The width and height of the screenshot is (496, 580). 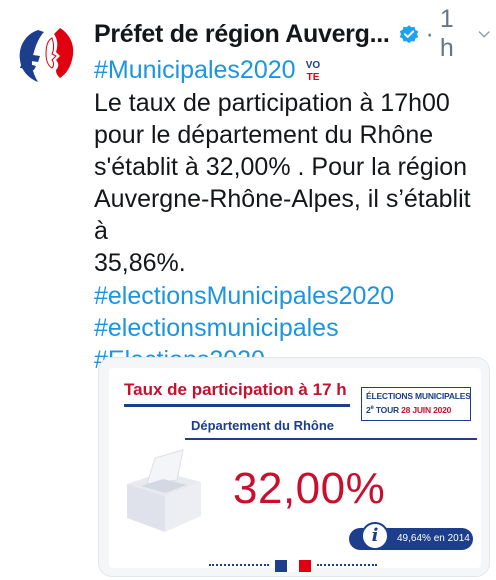 I want to click on hashtag-elections-municipales-2020: #electionsMunicipales2020, so click(x=292, y=296).